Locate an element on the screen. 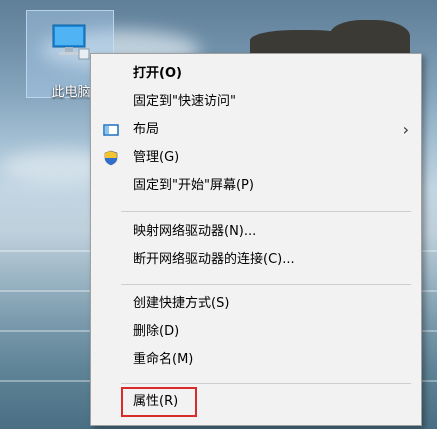  menu-item-label: 布局 is located at coordinates (146, 129).